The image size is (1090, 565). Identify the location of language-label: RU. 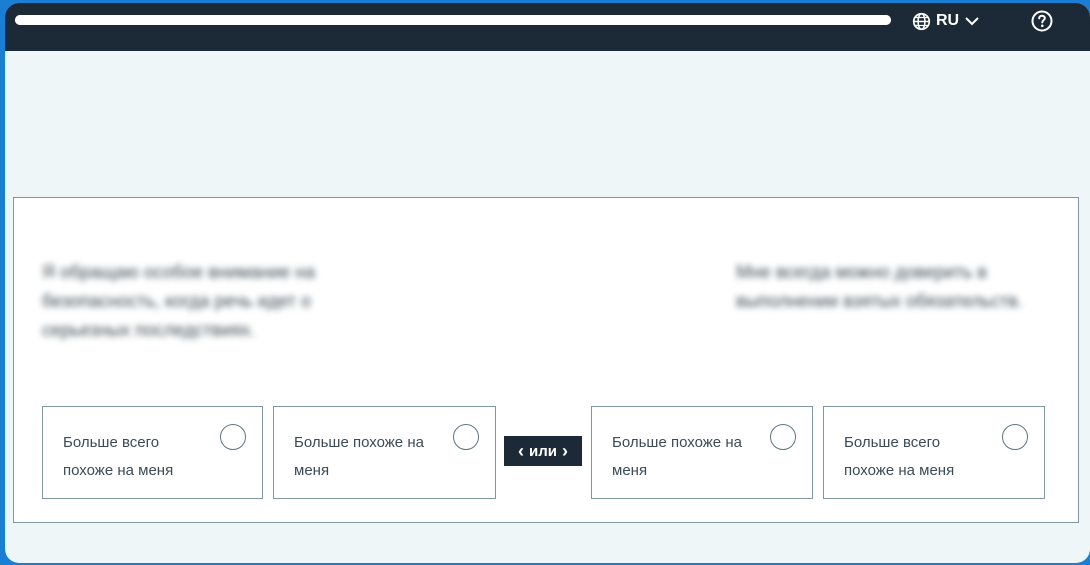
(948, 20).